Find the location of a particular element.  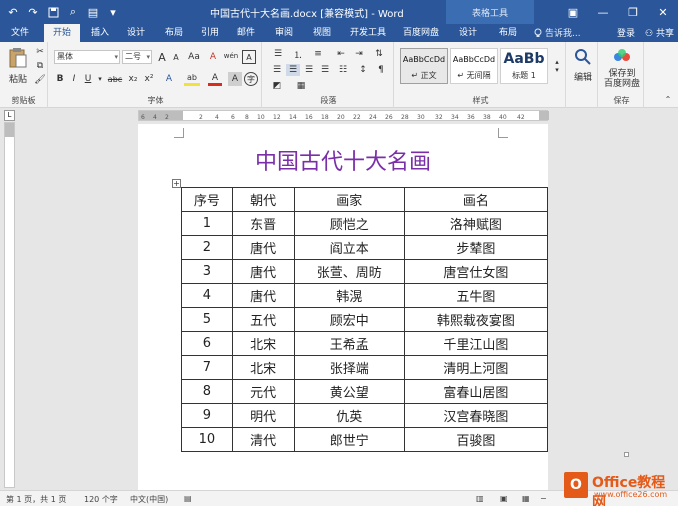

cell-dynasty: 清代 is located at coordinates (263, 439).